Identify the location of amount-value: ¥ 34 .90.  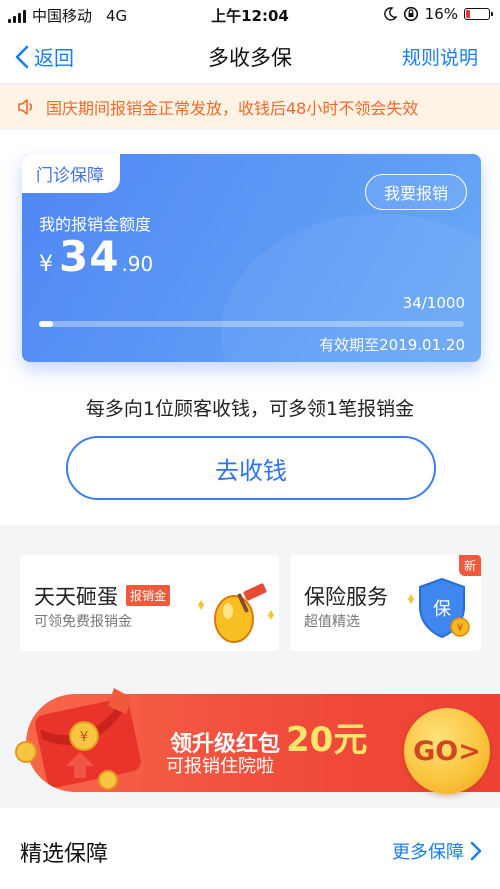
(96, 256).